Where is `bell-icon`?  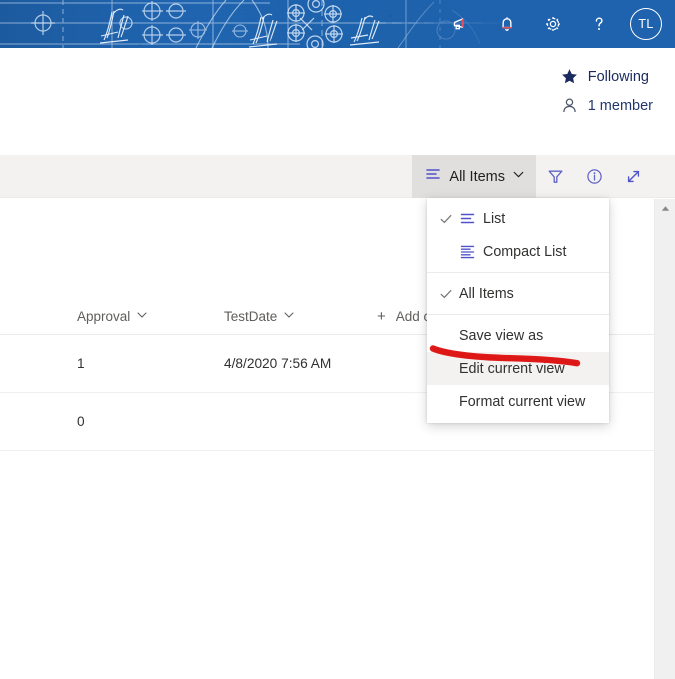
bell-icon is located at coordinates (507, 24).